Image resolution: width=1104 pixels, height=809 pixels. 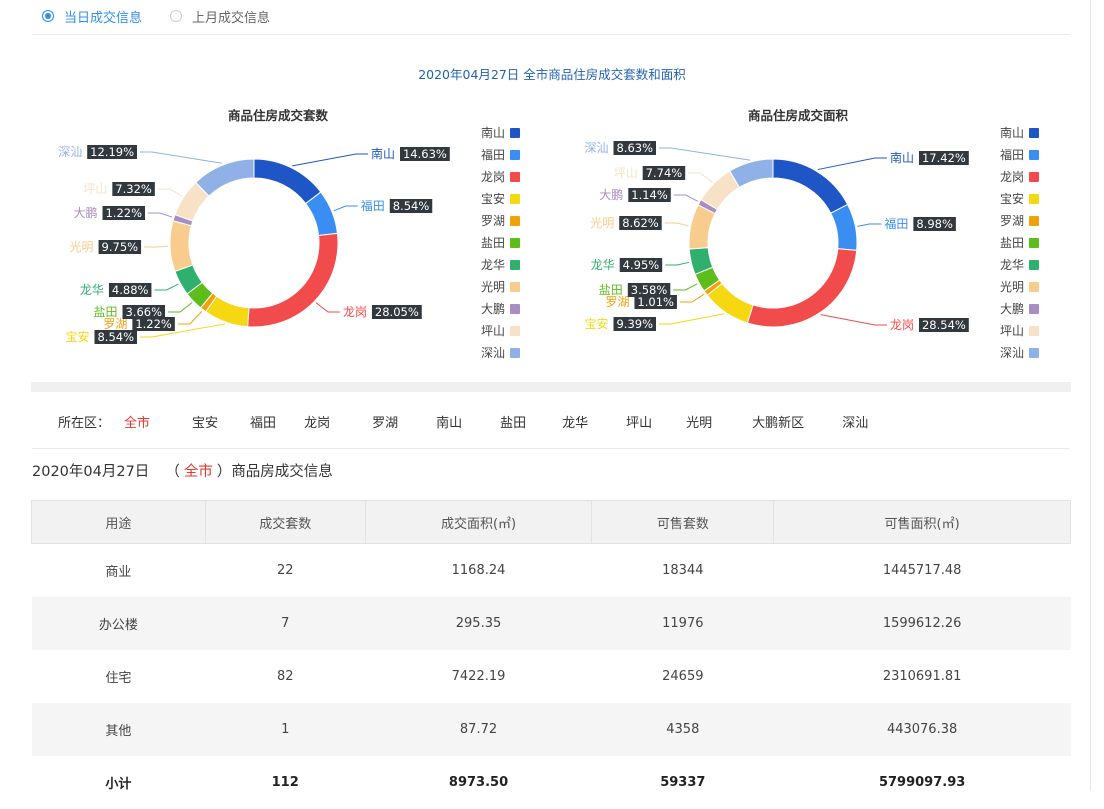 What do you see at coordinates (153, 324) in the screenshot?
I see `slice-value: 1.22%` at bounding box center [153, 324].